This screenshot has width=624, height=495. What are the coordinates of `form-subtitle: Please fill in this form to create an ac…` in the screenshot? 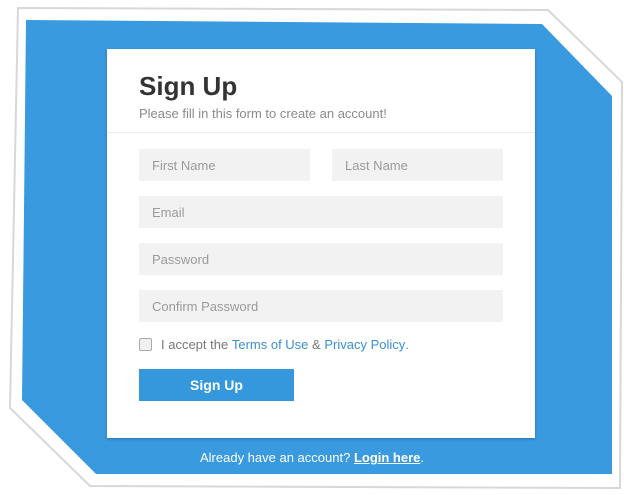 It's located at (263, 113).